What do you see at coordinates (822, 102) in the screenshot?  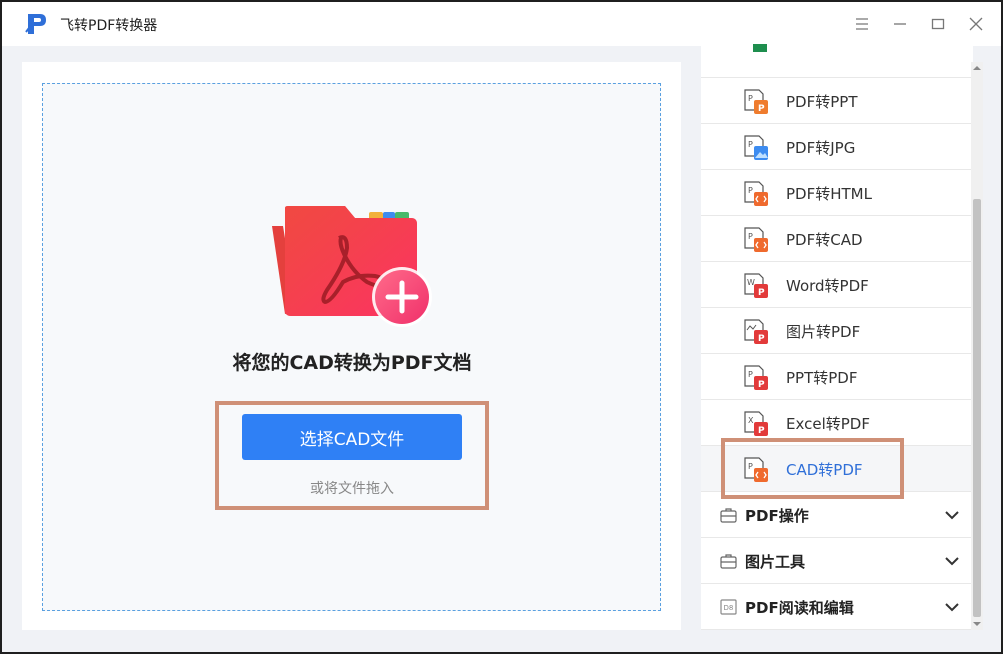 I see `sidebar-item-label: PDF转PPT` at bounding box center [822, 102].